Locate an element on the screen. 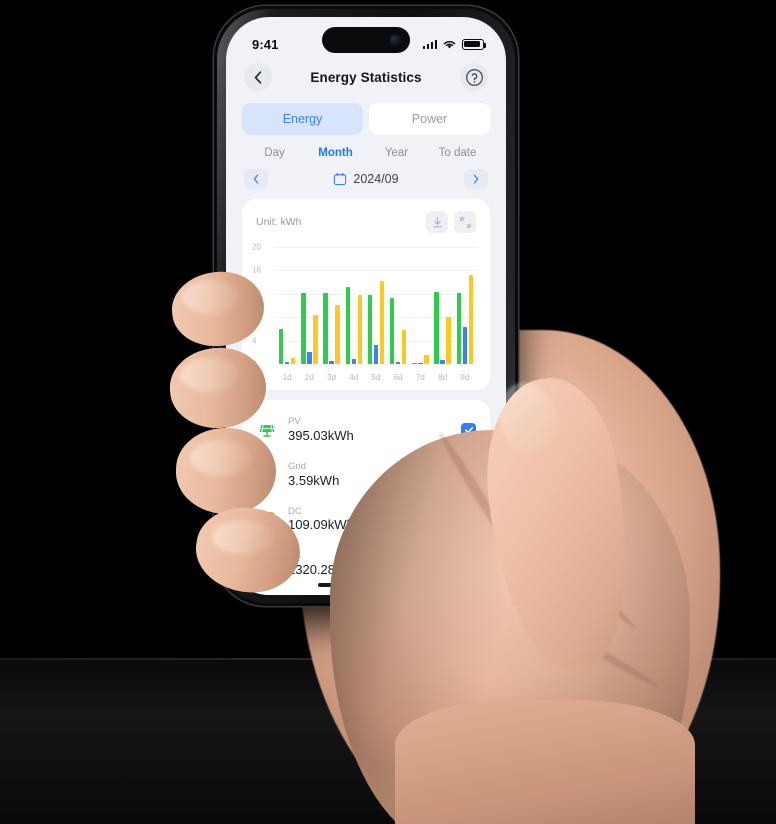 Image resolution: width=776 pixels, height=824 pixels. download-button is located at coordinates (437, 222).